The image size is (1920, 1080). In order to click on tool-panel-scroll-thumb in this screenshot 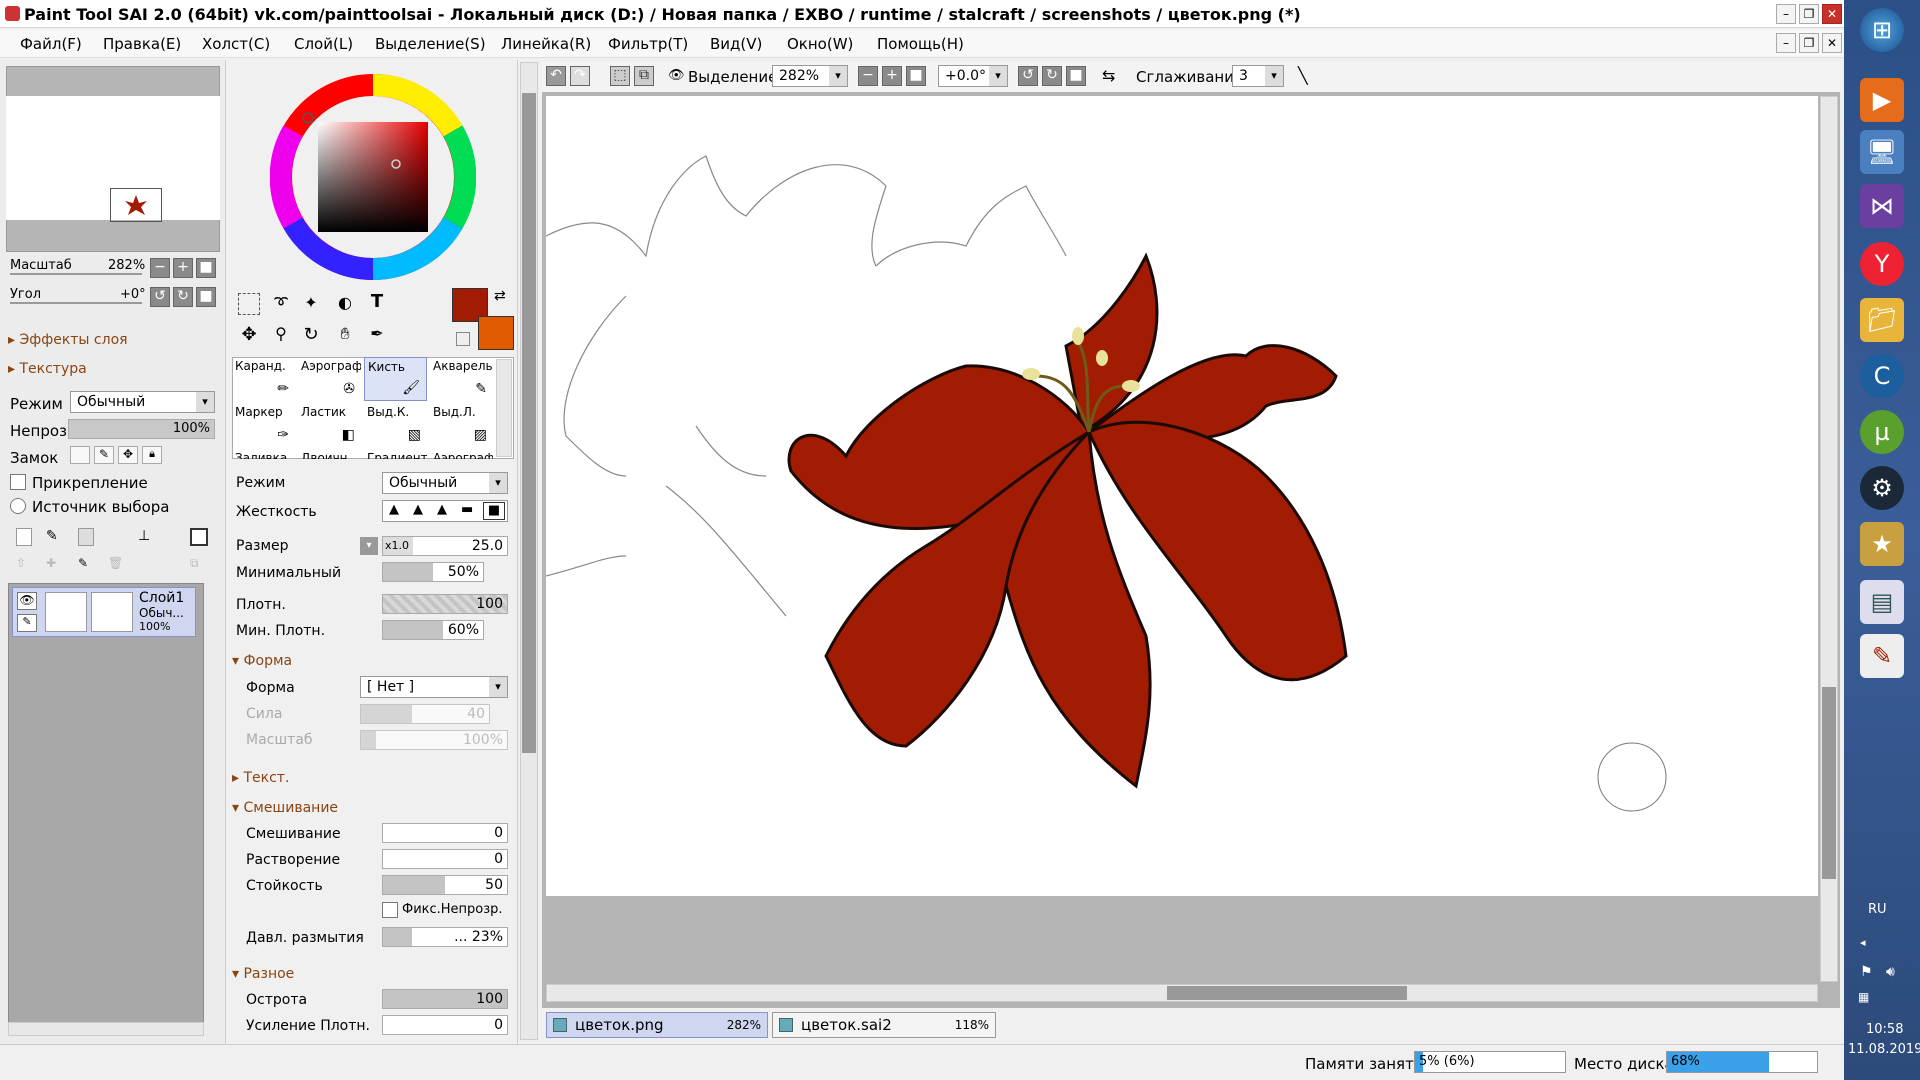, I will do `click(529, 423)`.